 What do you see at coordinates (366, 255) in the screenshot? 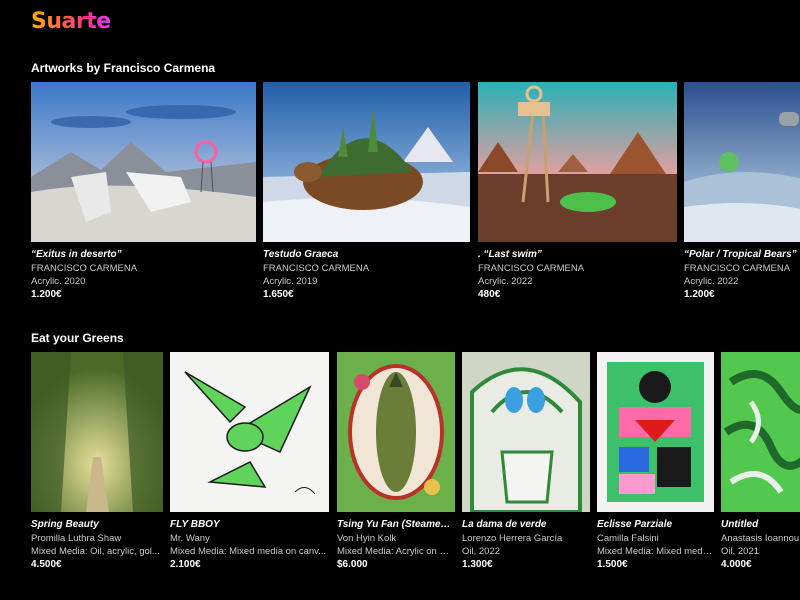
I see `artwork-title: Testudo Graeca` at bounding box center [366, 255].